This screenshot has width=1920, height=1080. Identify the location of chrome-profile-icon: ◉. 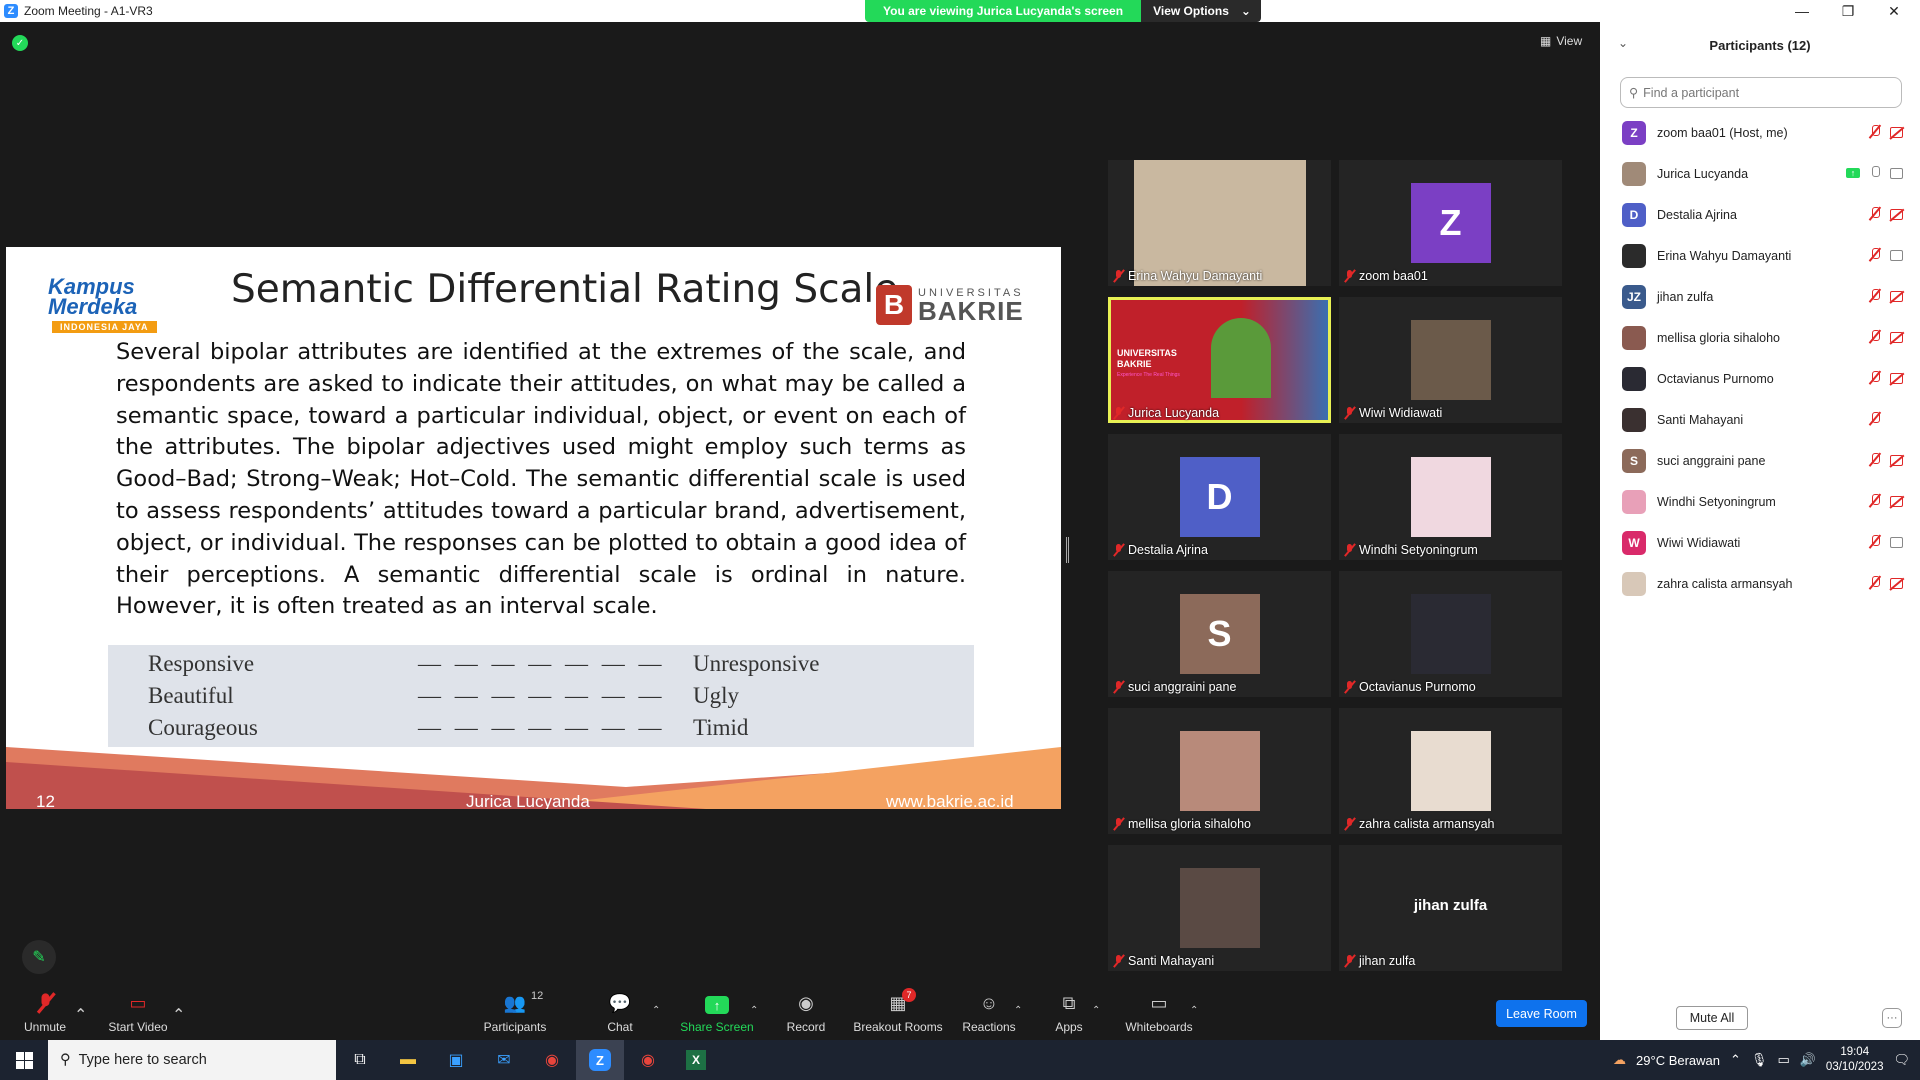
(648, 1060).